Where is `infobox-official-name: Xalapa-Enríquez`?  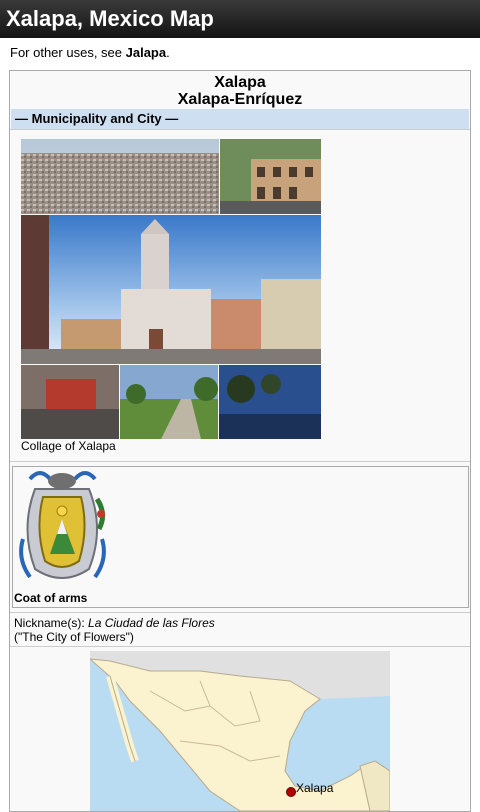 infobox-official-name: Xalapa-Enríquez is located at coordinates (240, 99).